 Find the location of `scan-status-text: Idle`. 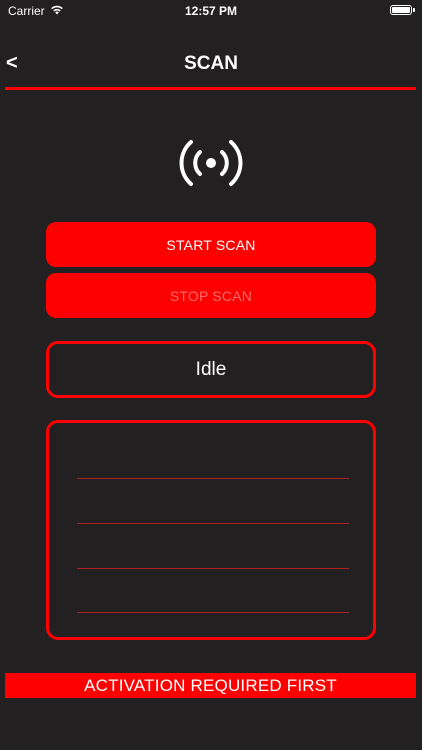

scan-status-text: Idle is located at coordinates (211, 369).